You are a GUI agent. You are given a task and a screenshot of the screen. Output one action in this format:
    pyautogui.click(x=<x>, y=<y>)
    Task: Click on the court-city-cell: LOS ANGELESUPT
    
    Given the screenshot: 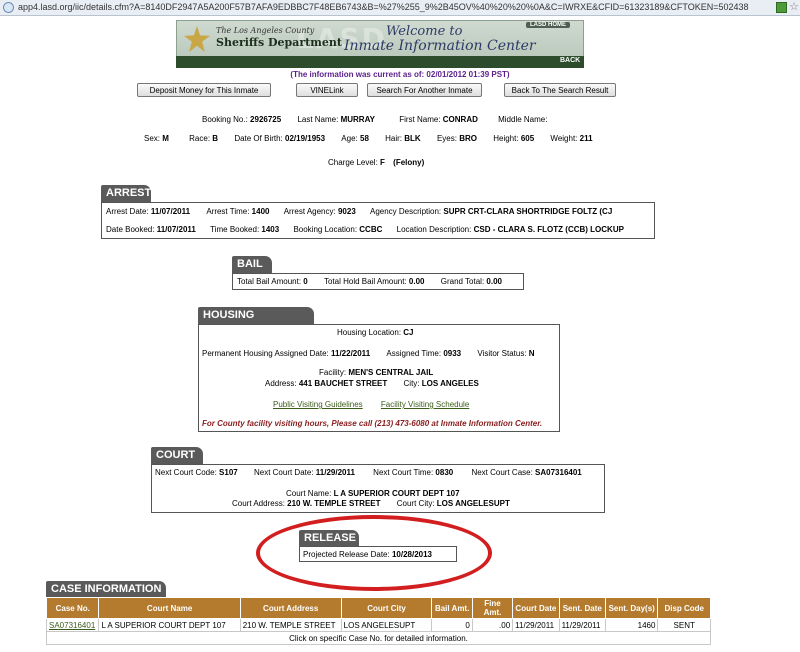 What is the action you would take?
    pyautogui.click(x=386, y=625)
    